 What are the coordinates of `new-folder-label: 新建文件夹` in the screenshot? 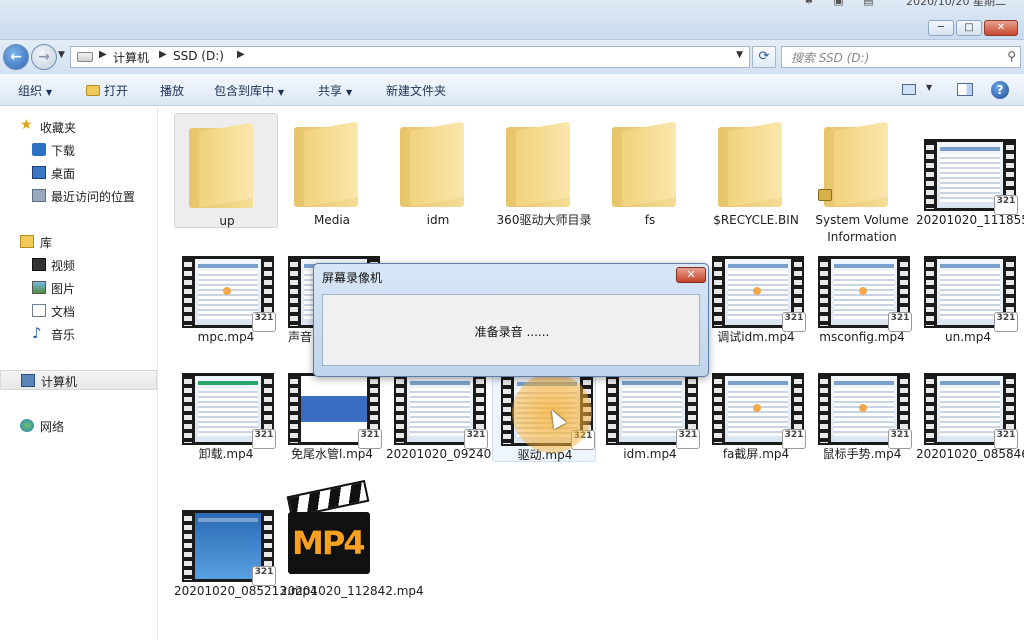 It's located at (416, 91).